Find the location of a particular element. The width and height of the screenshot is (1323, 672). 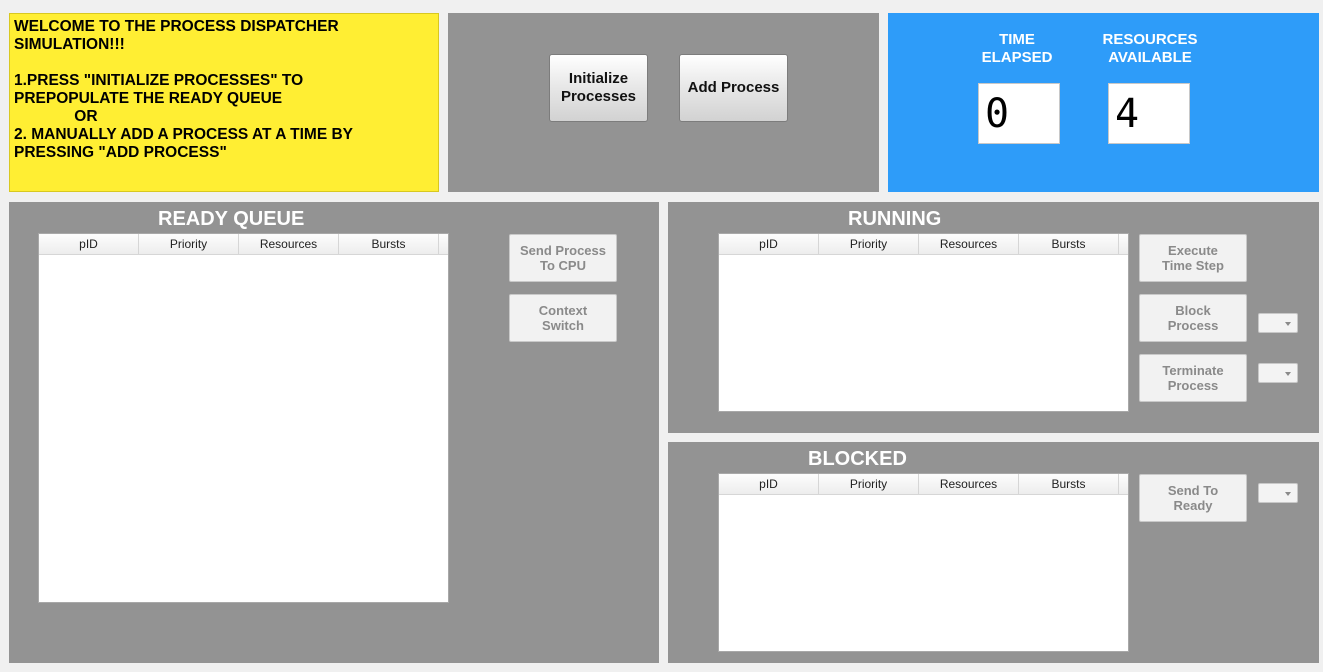

send-to-ready-dropdown is located at coordinates (1278, 493).